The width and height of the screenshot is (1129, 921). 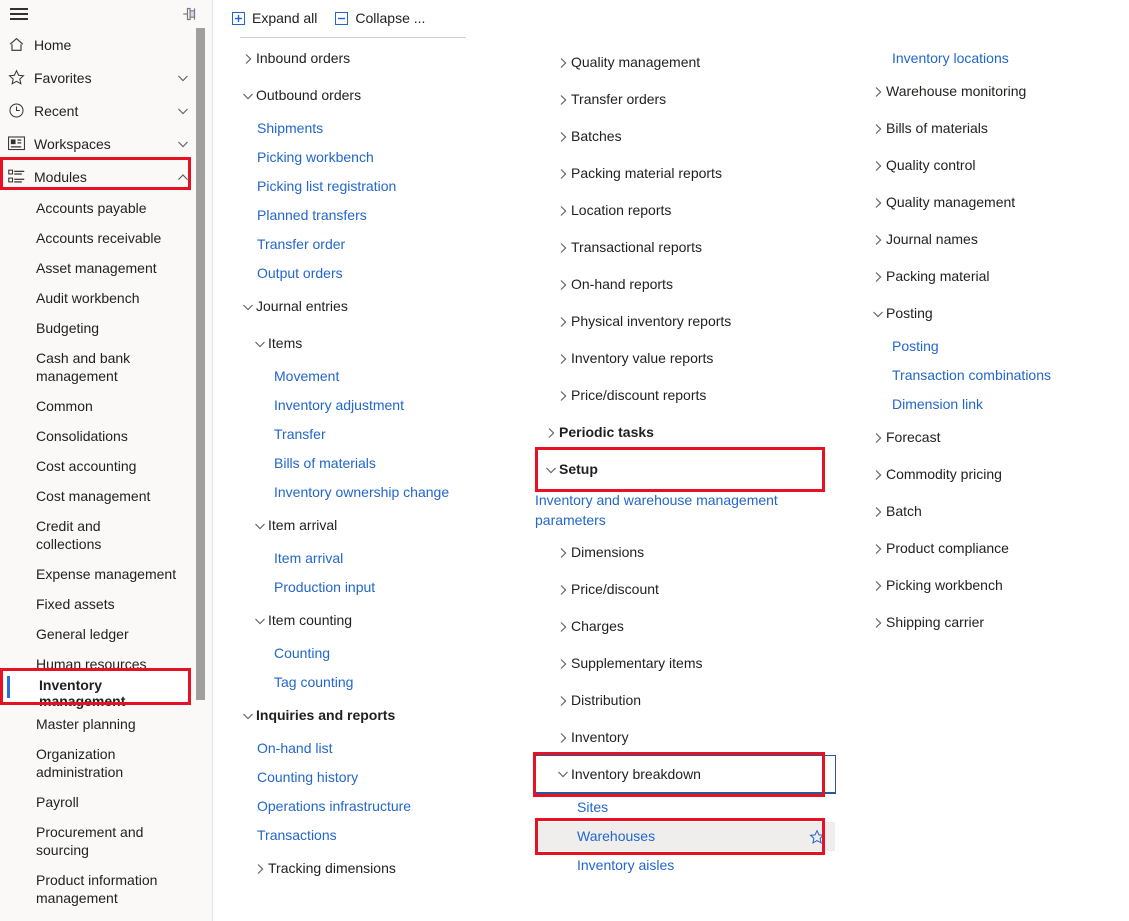 I want to click on nav-item-favorites: Favorites, so click(x=106, y=77).